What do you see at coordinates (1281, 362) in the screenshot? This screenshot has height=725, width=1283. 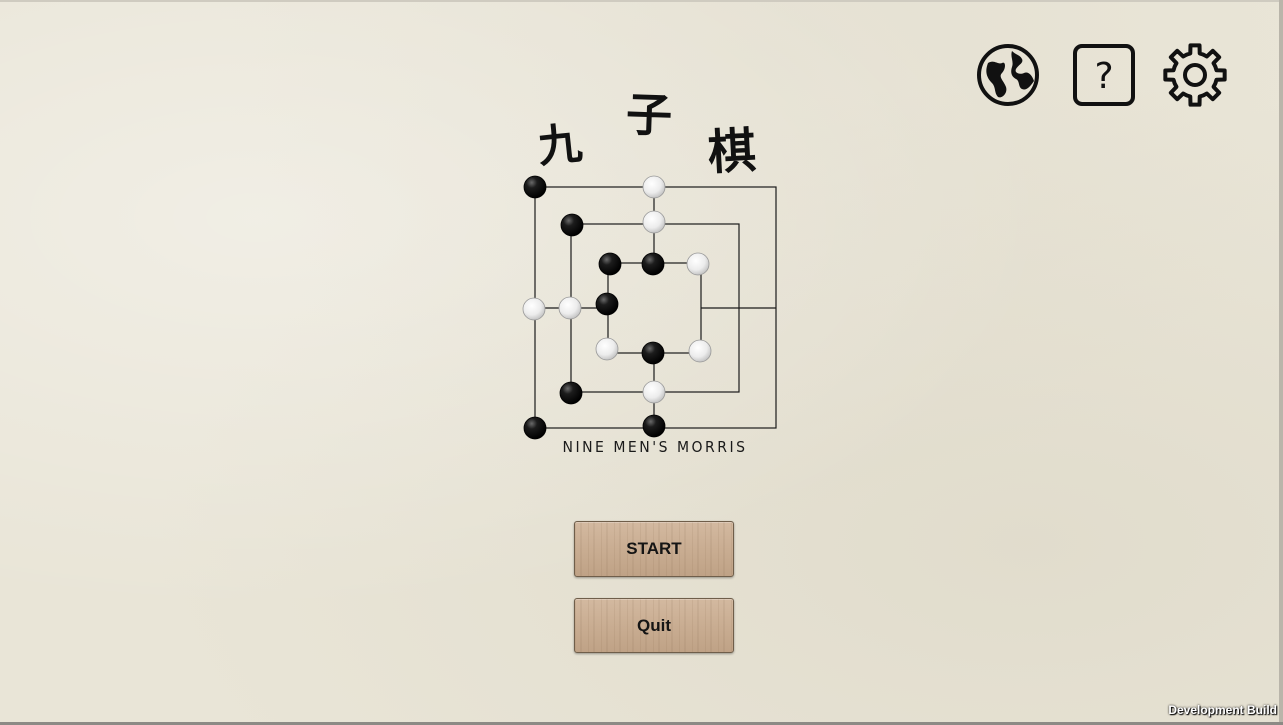 I see `window-right-border` at bounding box center [1281, 362].